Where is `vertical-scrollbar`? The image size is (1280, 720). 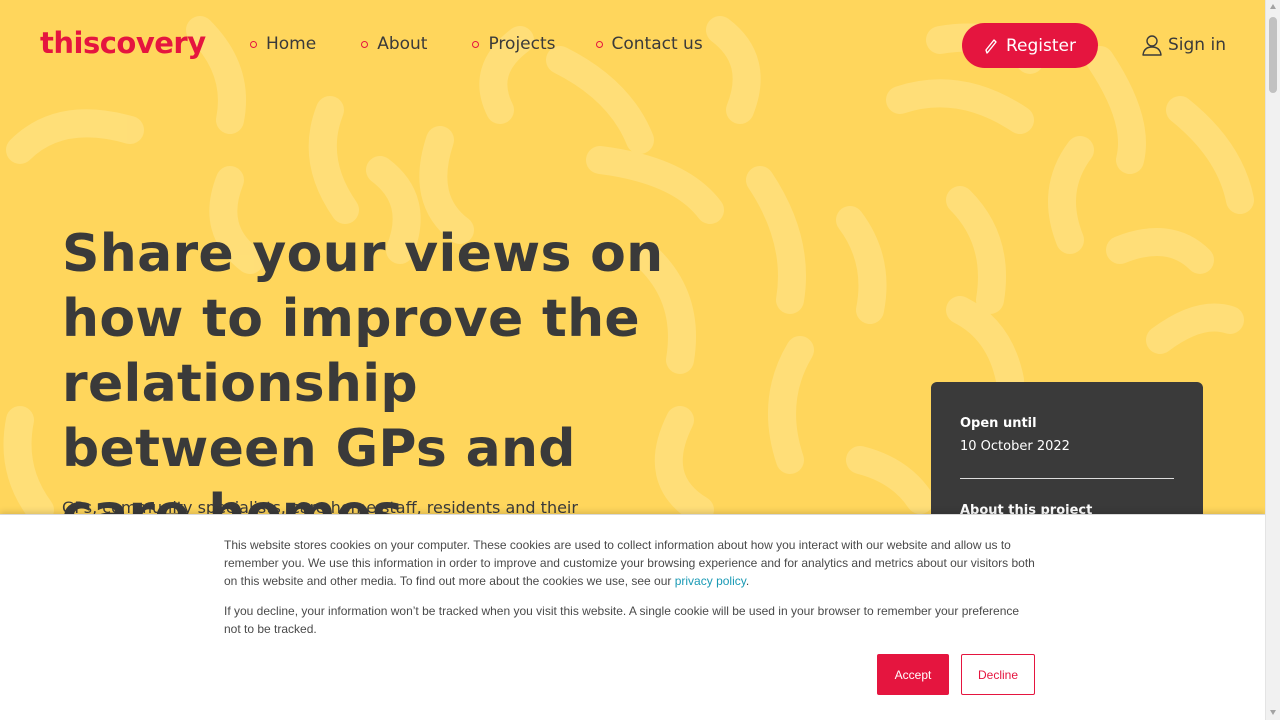
vertical-scrollbar is located at coordinates (1272, 360).